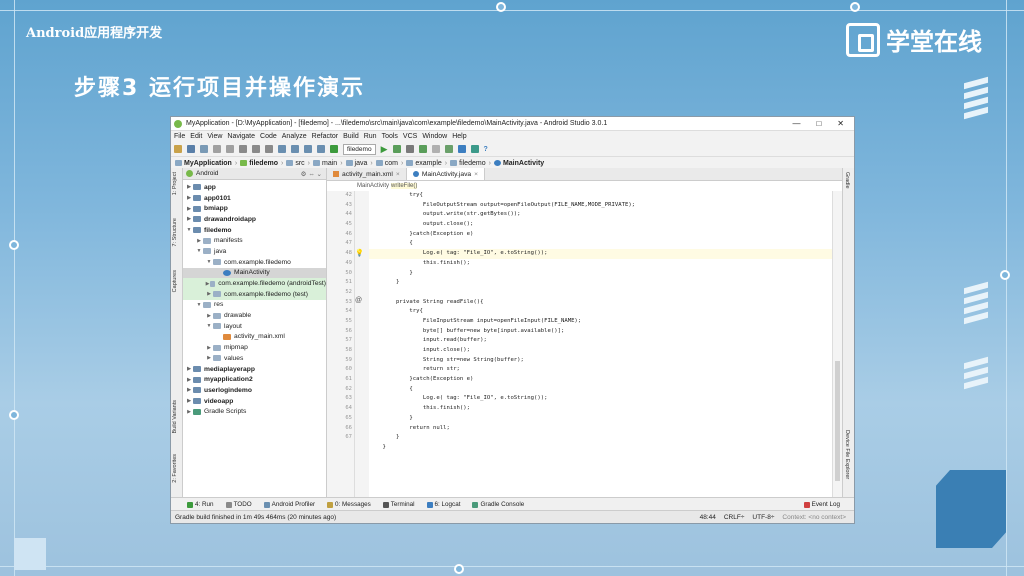  Describe the element at coordinates (600, 196) in the screenshot. I see `code-line: try{` at that location.